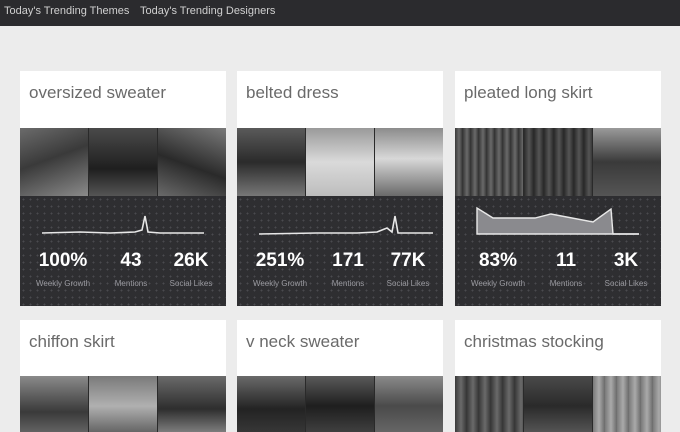  I want to click on theme-card-v-neck-sweater: v neck sweater, so click(340, 376).